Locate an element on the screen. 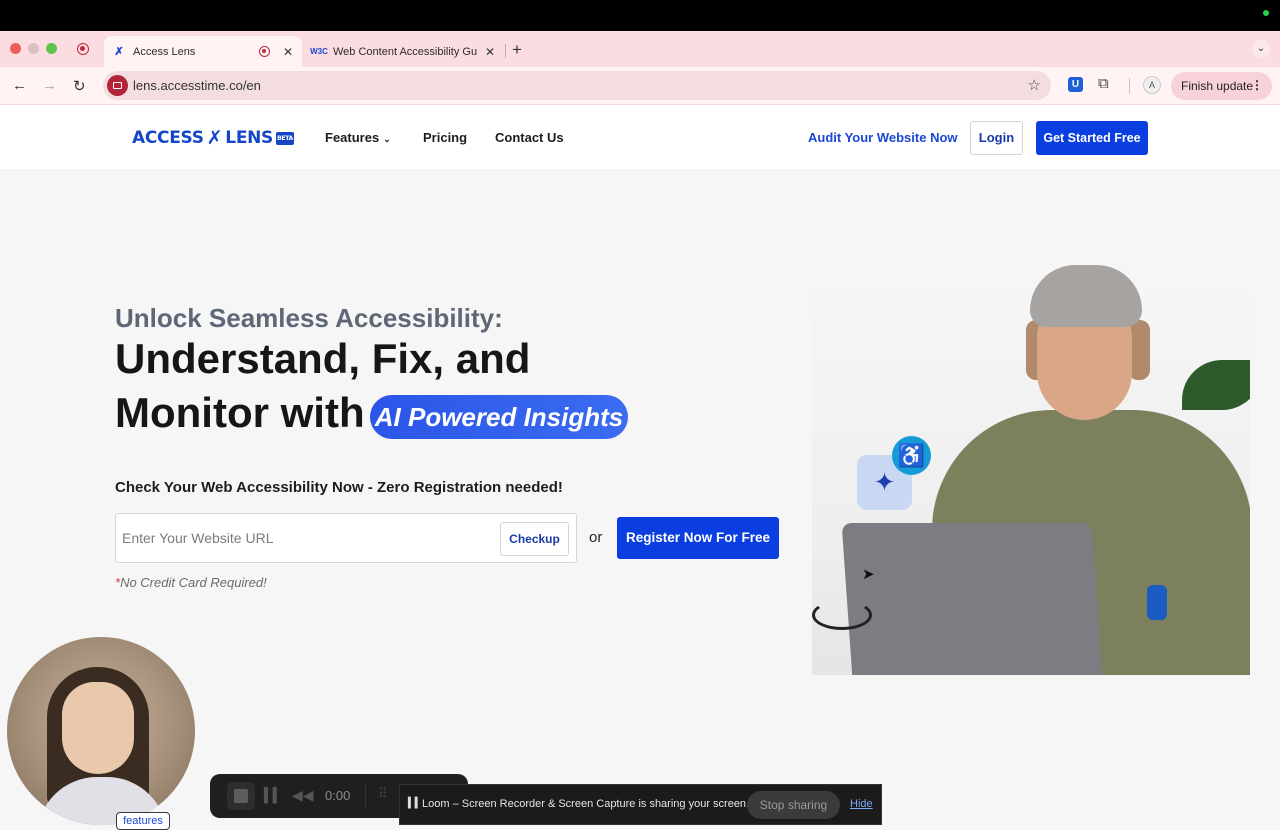 Image resolution: width=1280 pixels, height=830 pixels. tab-recording-icon is located at coordinates (264, 51).